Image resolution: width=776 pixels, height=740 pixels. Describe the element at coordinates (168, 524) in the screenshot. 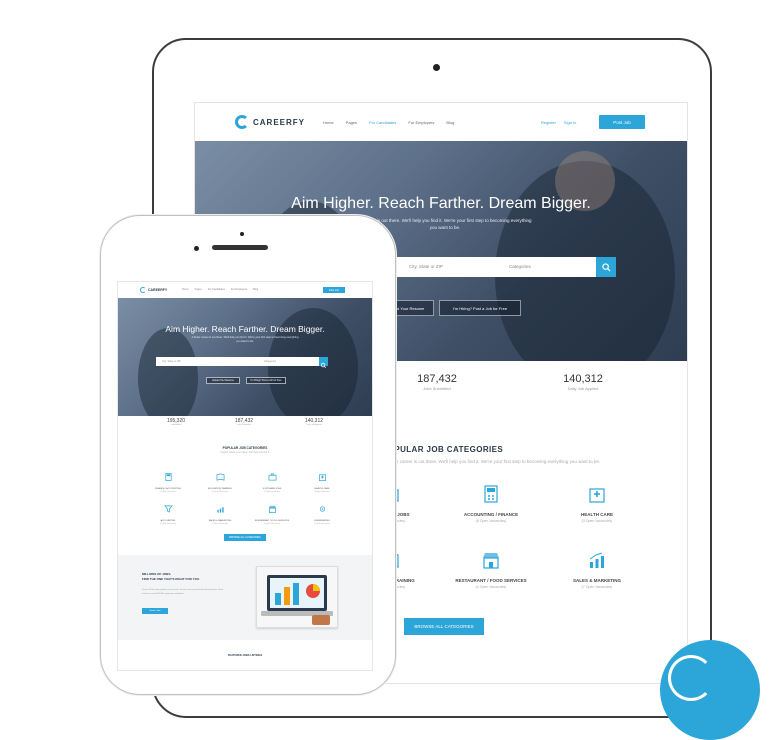

I see `category-count: (2 Open Vacancies)` at that location.